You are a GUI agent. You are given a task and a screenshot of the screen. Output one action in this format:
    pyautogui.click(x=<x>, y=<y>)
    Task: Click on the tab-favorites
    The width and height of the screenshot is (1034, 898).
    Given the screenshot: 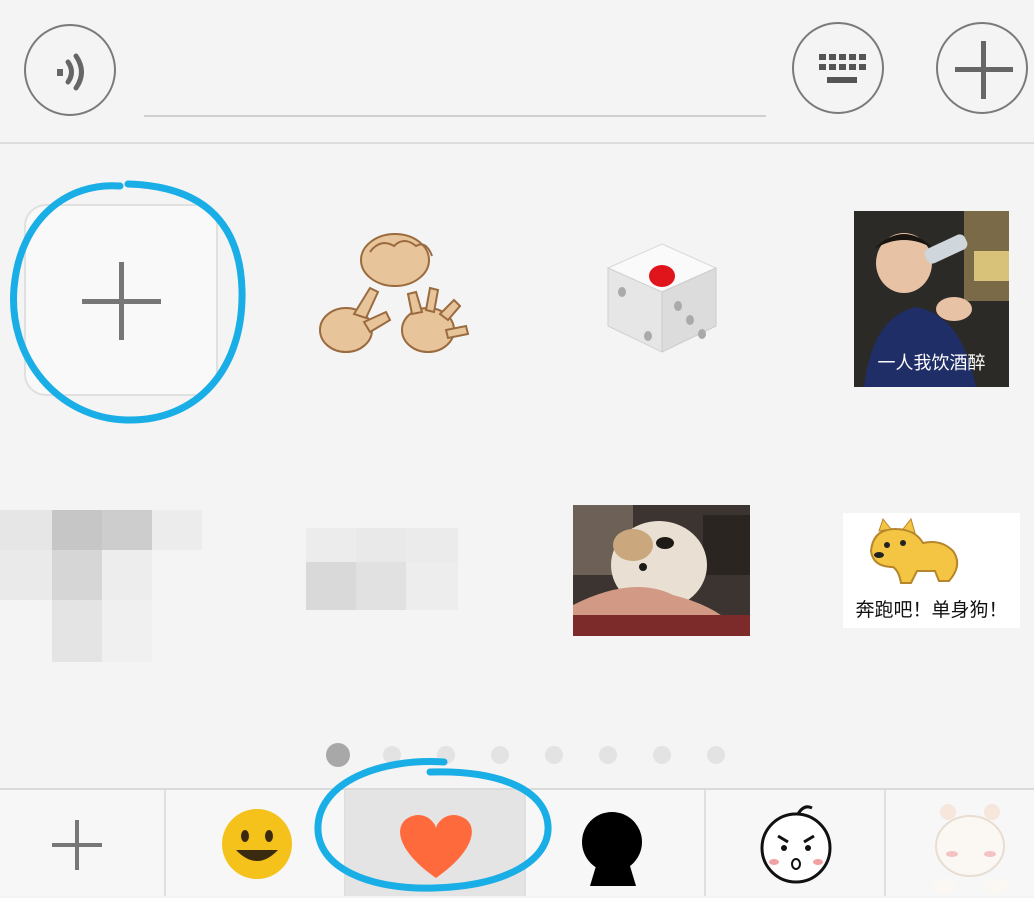 What is the action you would take?
    pyautogui.click(x=436, y=843)
    